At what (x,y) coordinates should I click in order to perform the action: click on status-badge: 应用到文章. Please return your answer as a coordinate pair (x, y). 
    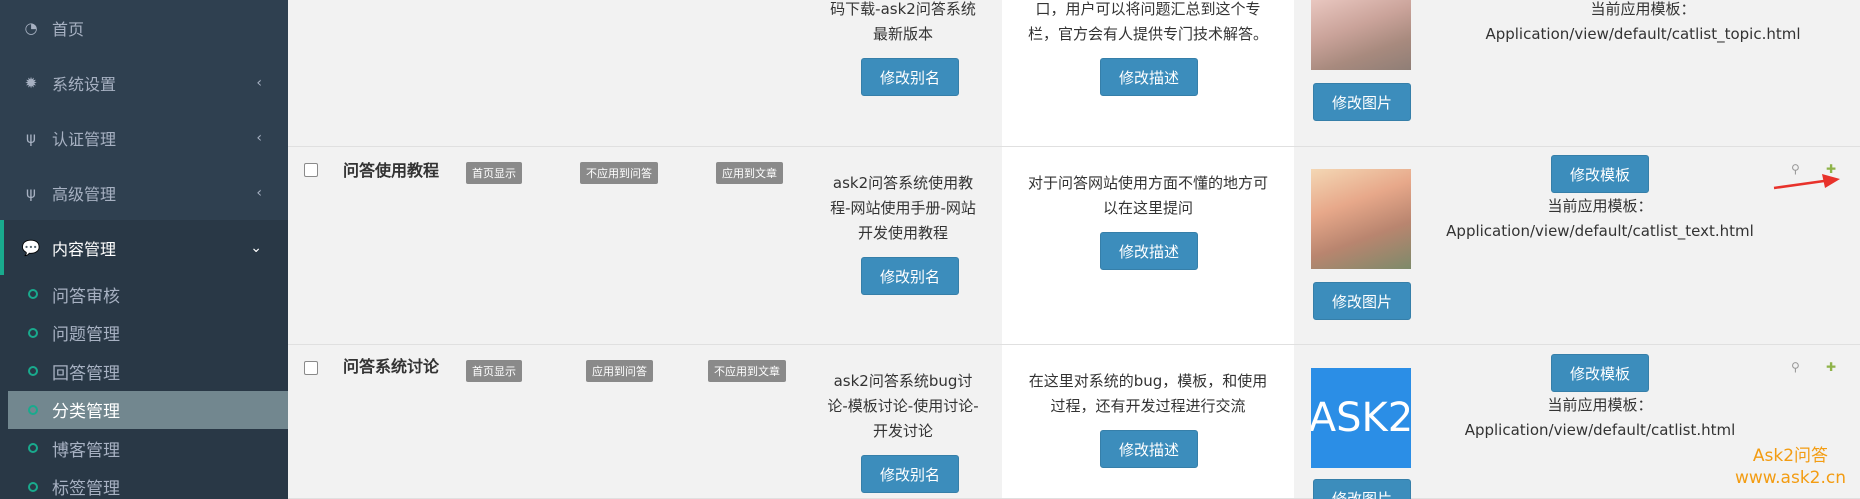
    Looking at the image, I should click on (749, 173).